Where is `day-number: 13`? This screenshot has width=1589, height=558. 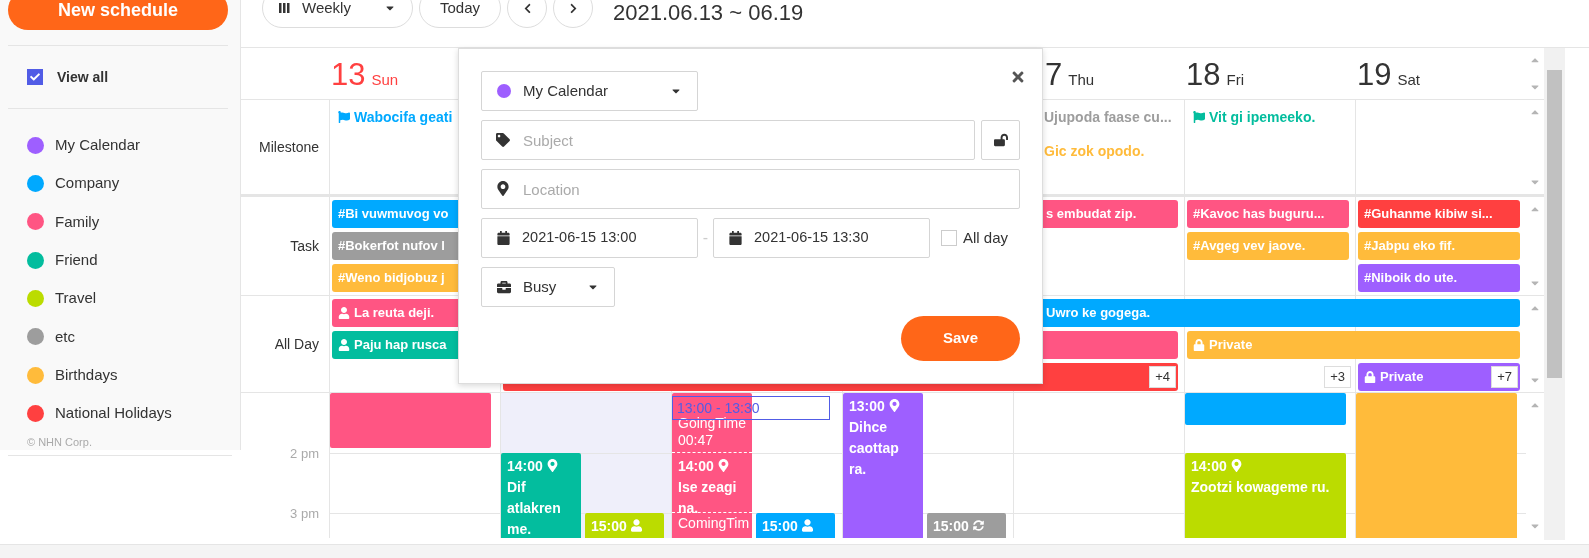
day-number: 13 is located at coordinates (348, 75).